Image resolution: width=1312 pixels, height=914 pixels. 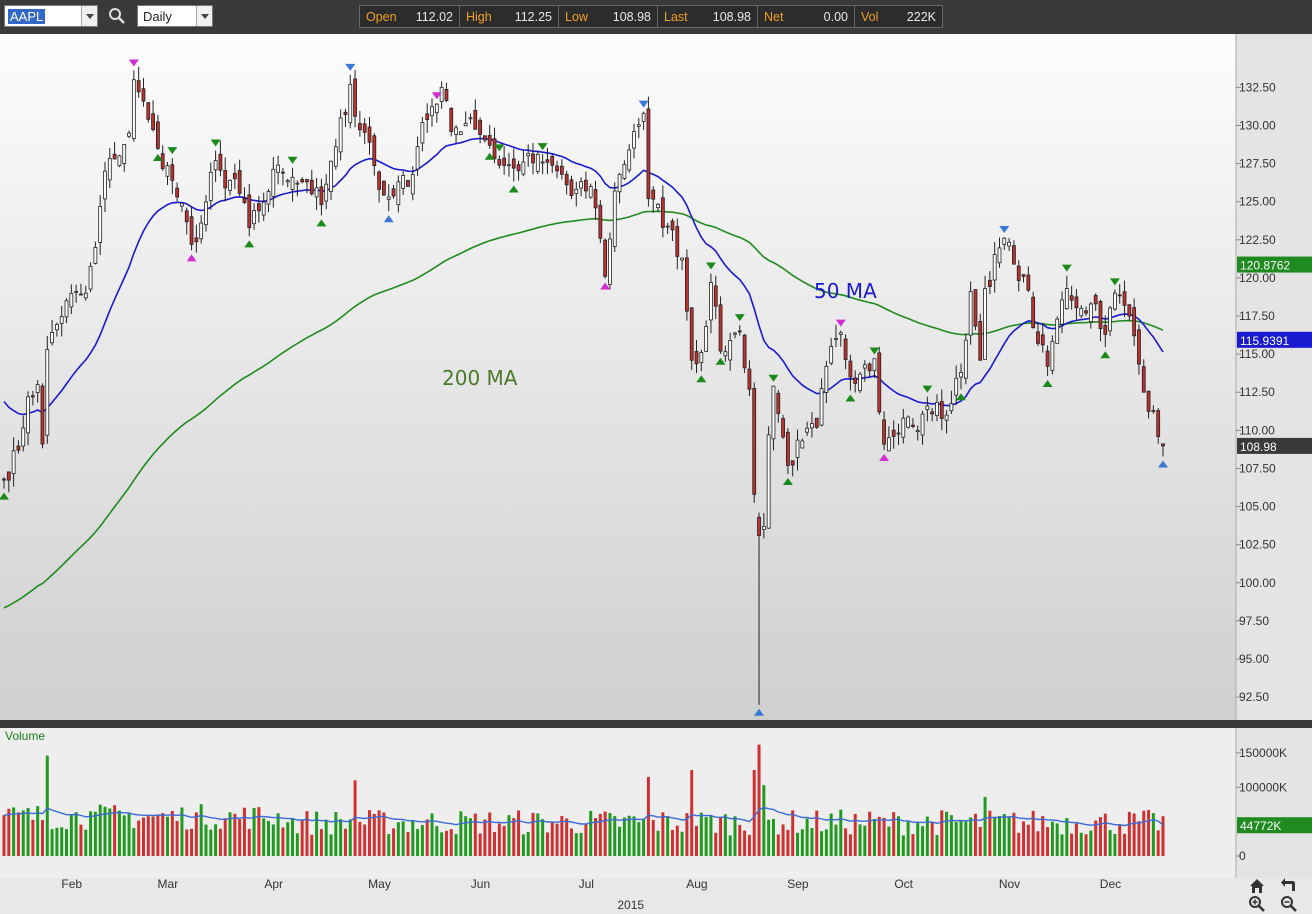 What do you see at coordinates (676, 16) in the screenshot?
I see `quote-label: Last` at bounding box center [676, 16].